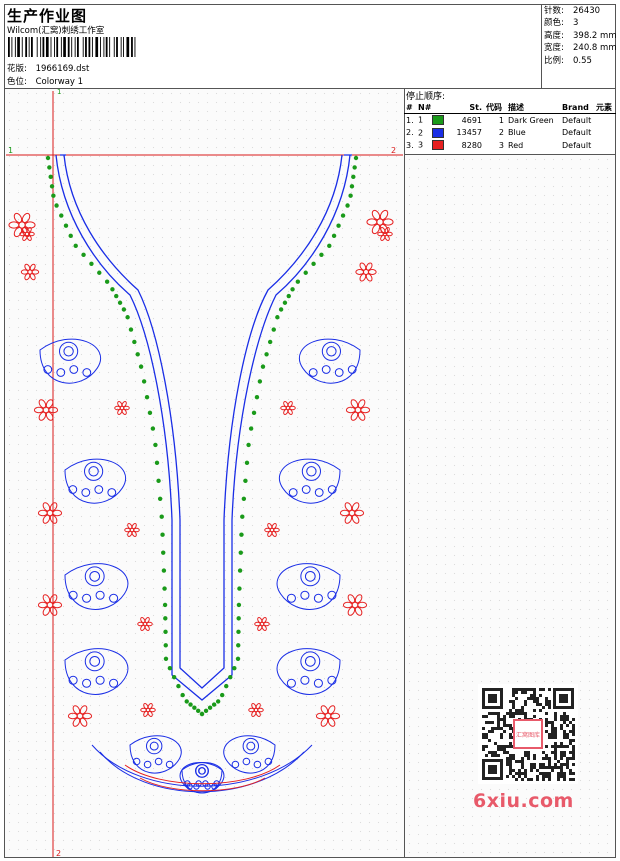  What do you see at coordinates (202, 768) in the screenshot?
I see `bottom-arc-motif` at bounding box center [202, 768].